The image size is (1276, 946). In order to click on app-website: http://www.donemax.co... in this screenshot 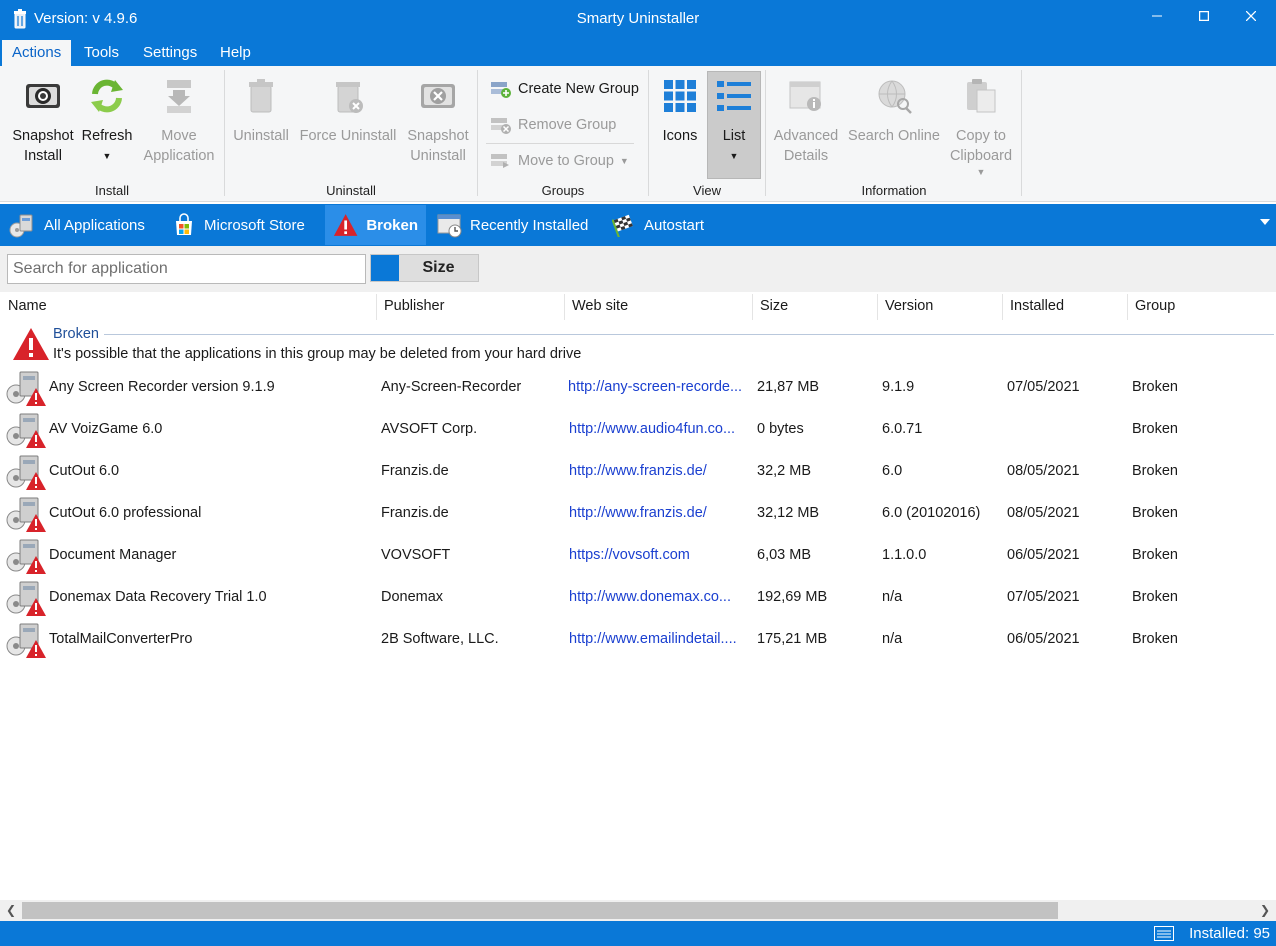, I will do `click(660, 597)`.